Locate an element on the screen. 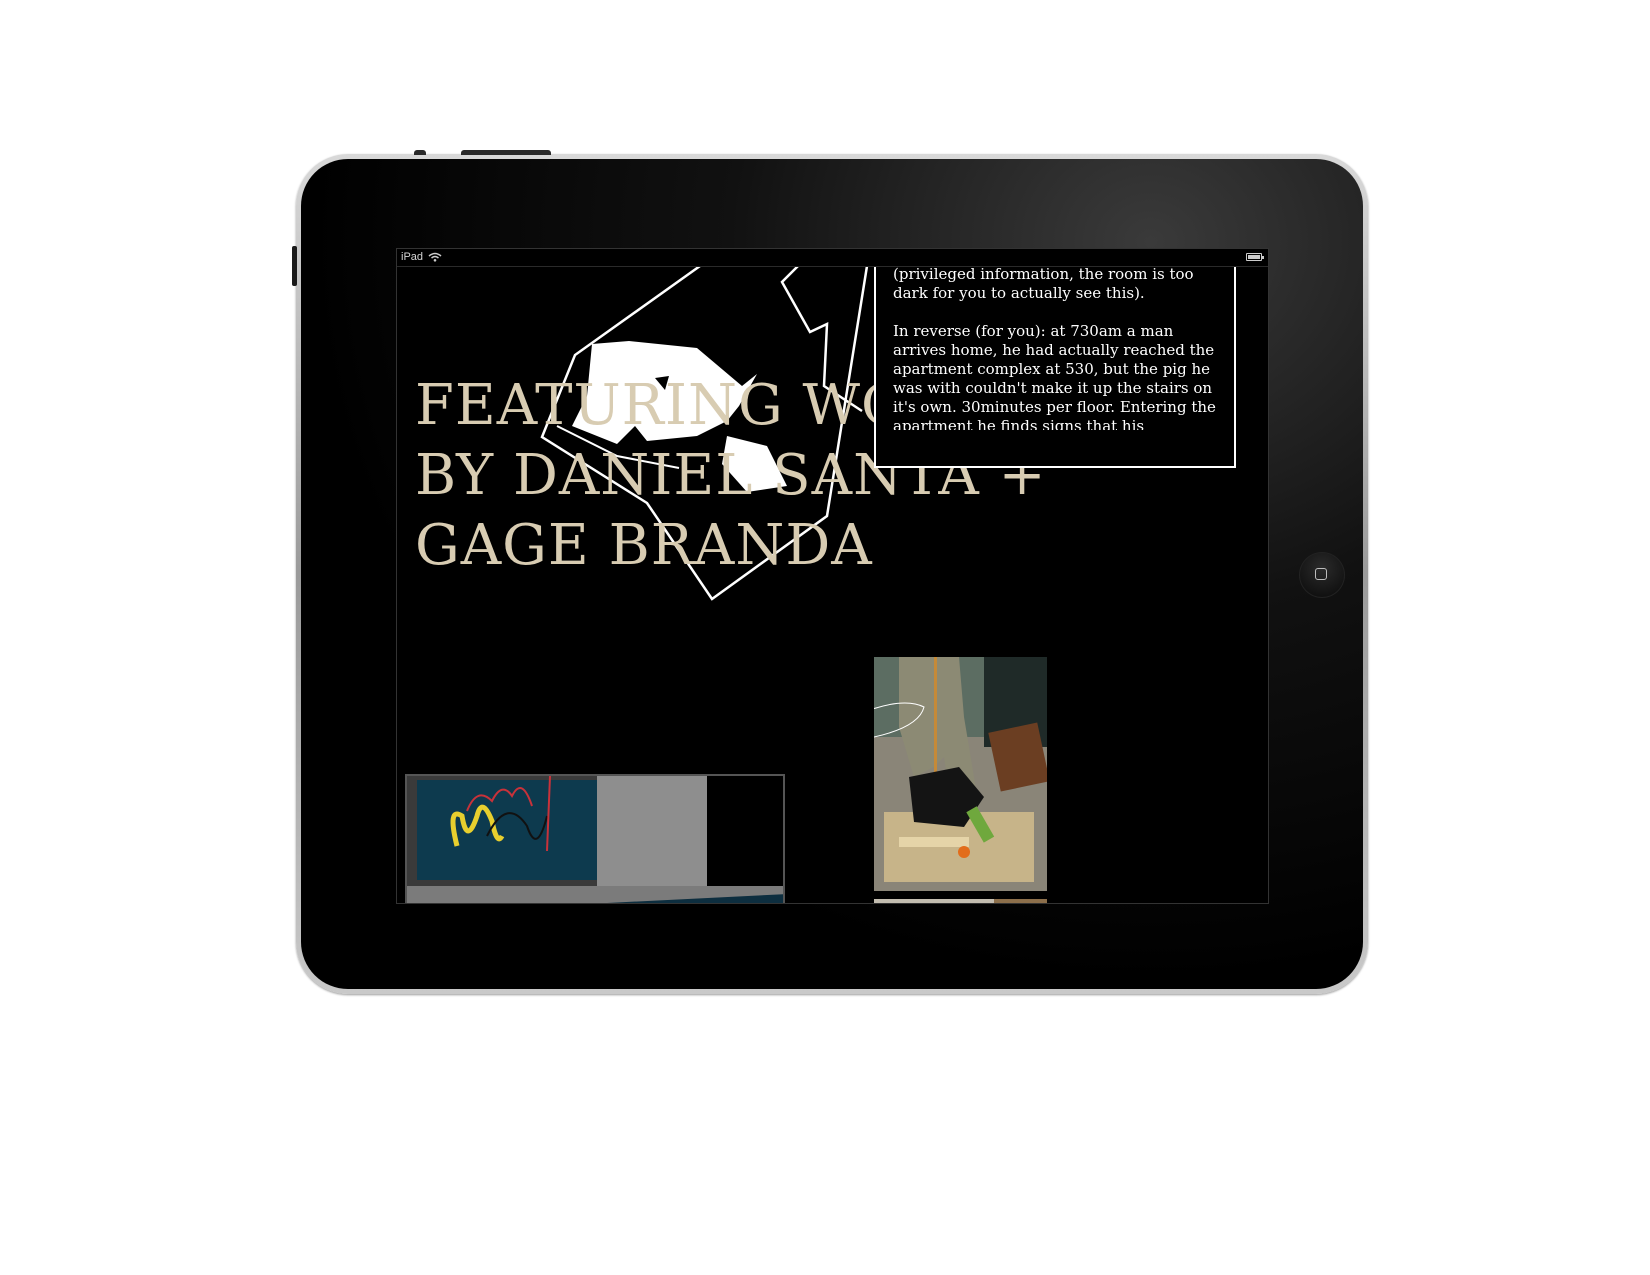 The width and height of the screenshot is (1650, 1275). second-photo is located at coordinates (960, 901).